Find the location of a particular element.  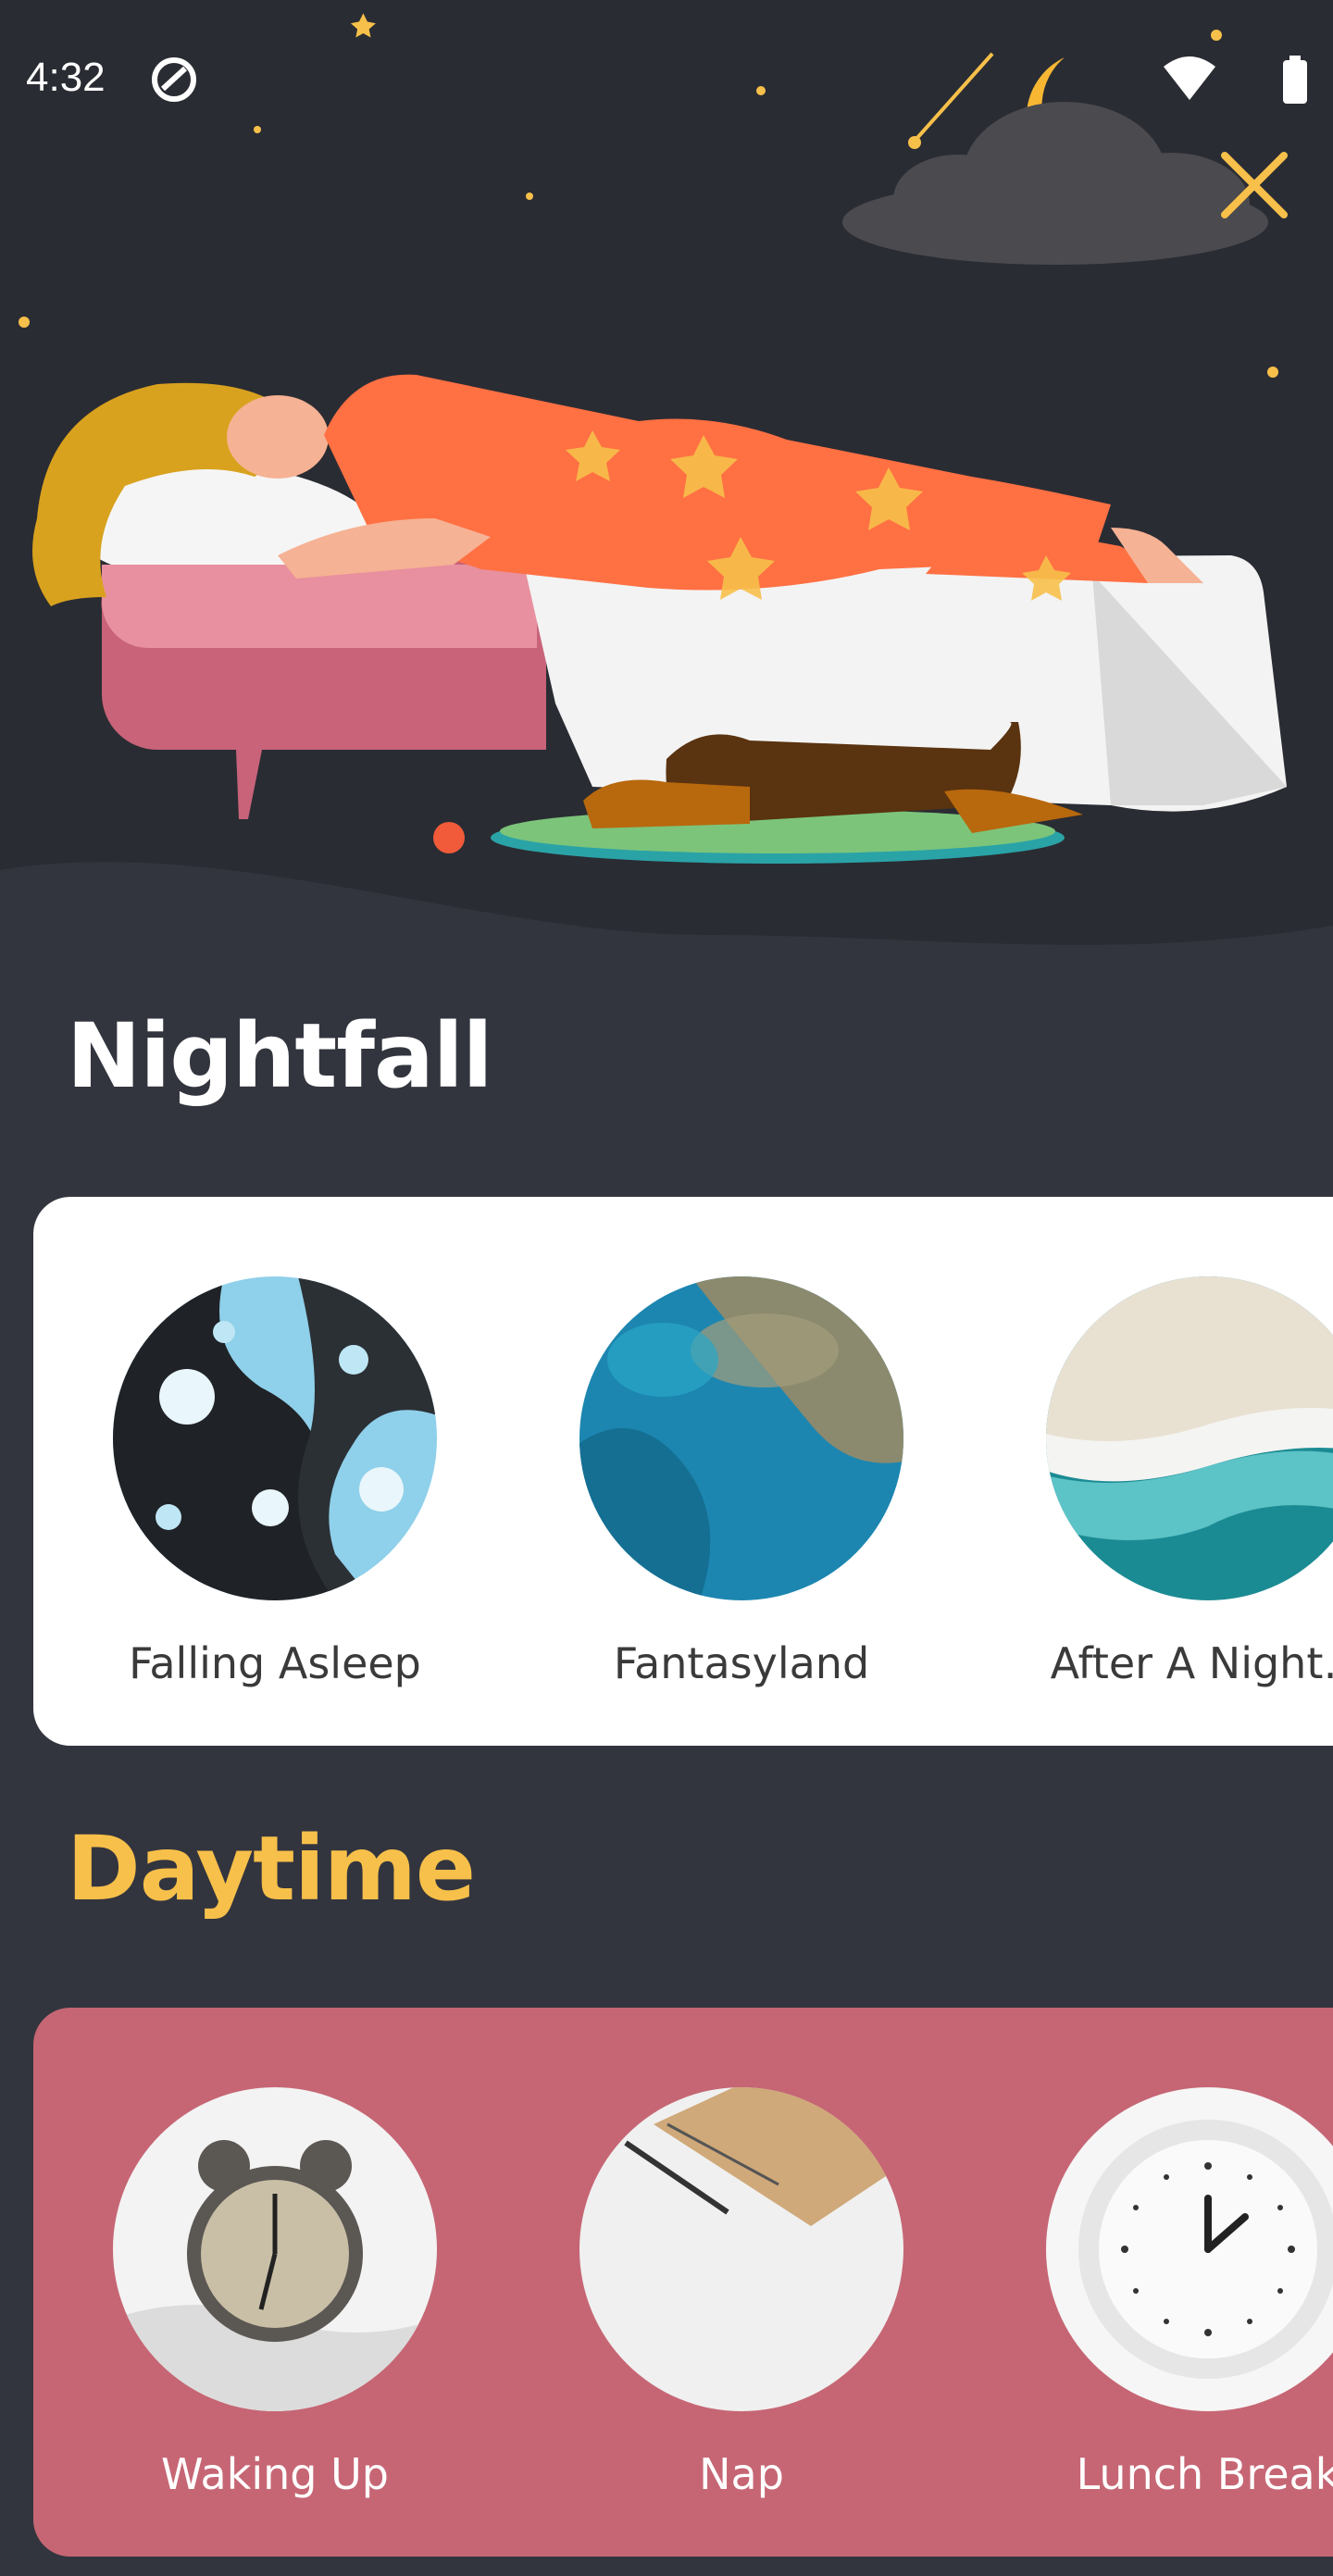

lunch-time-clock-image is located at coordinates (1190, 2249).